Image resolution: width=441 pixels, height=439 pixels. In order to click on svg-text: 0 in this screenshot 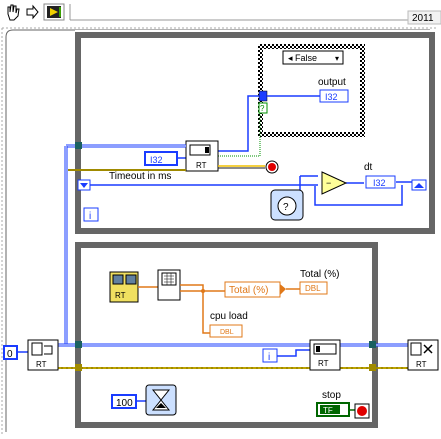, I will do `click(10, 354)`.